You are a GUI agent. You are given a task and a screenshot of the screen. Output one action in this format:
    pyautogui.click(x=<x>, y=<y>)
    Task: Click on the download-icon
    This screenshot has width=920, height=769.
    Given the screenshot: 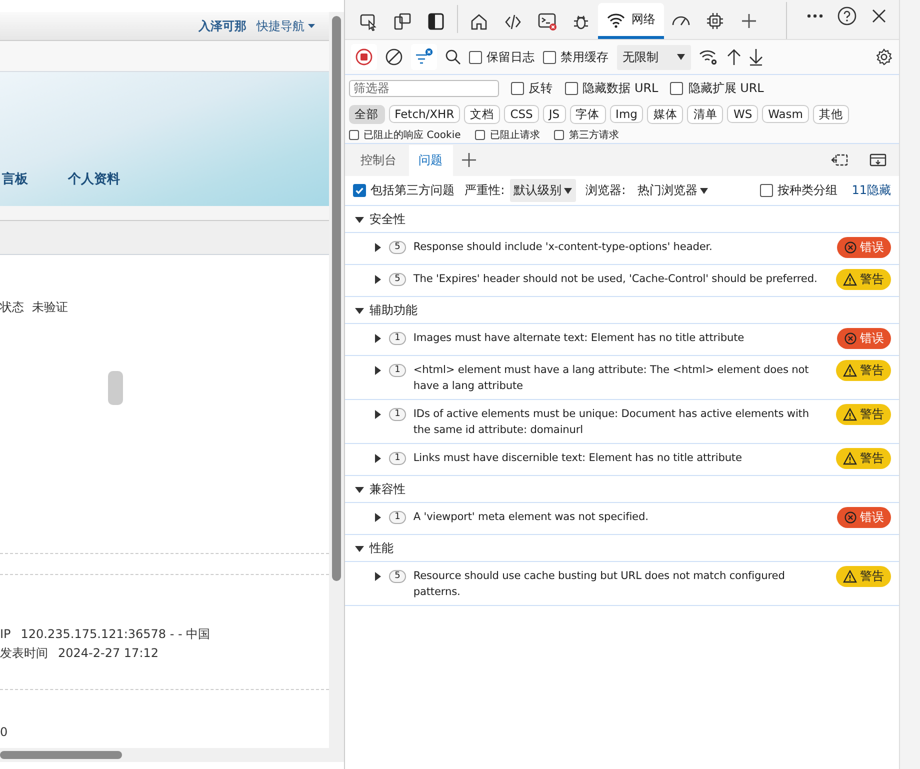 What is the action you would take?
    pyautogui.click(x=755, y=57)
    